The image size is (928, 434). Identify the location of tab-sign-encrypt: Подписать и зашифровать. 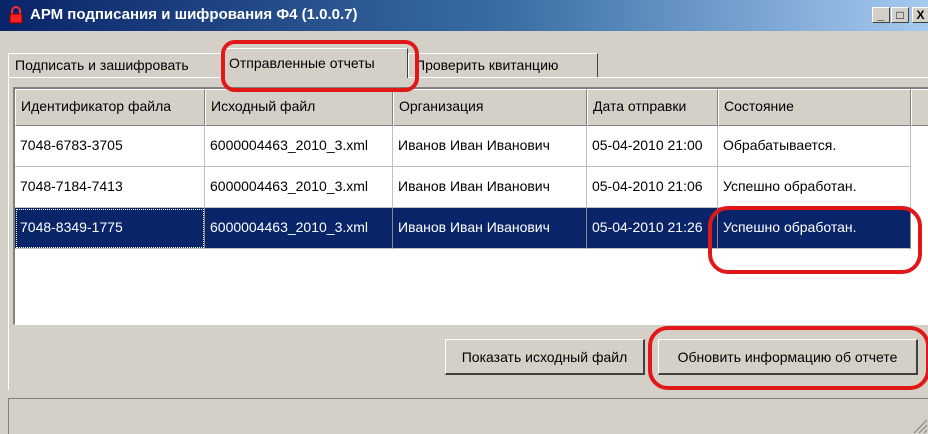
(115, 65).